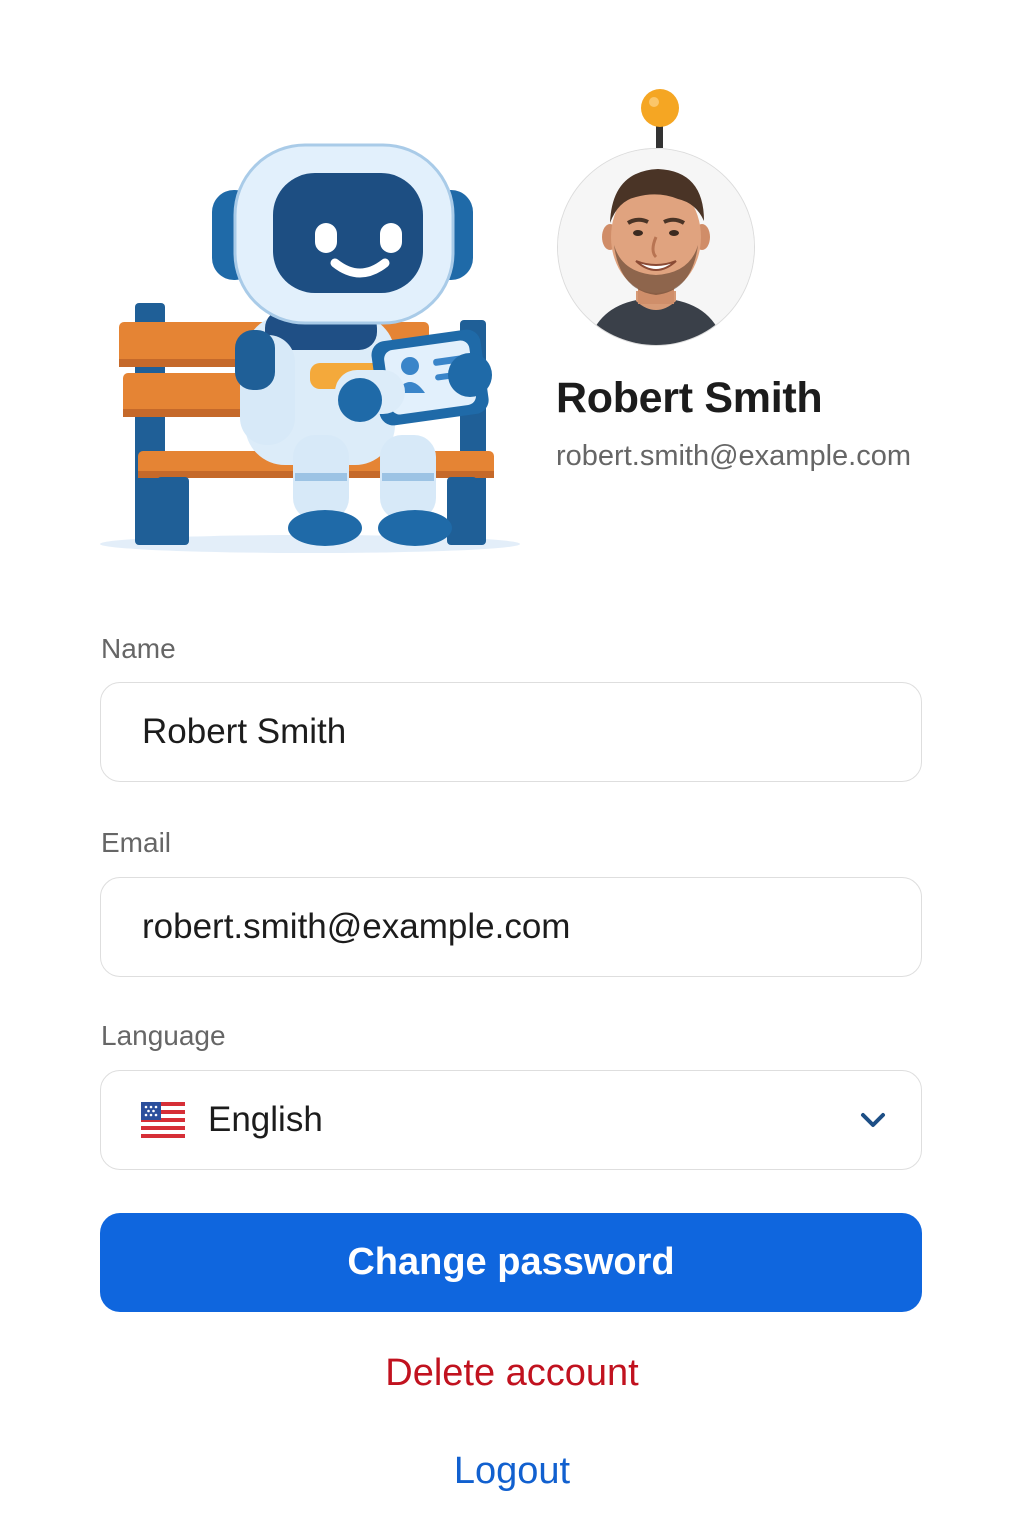 Image resolution: width=1024 pixels, height=1536 pixels. I want to click on change-password-button: Change password, so click(511, 1262).